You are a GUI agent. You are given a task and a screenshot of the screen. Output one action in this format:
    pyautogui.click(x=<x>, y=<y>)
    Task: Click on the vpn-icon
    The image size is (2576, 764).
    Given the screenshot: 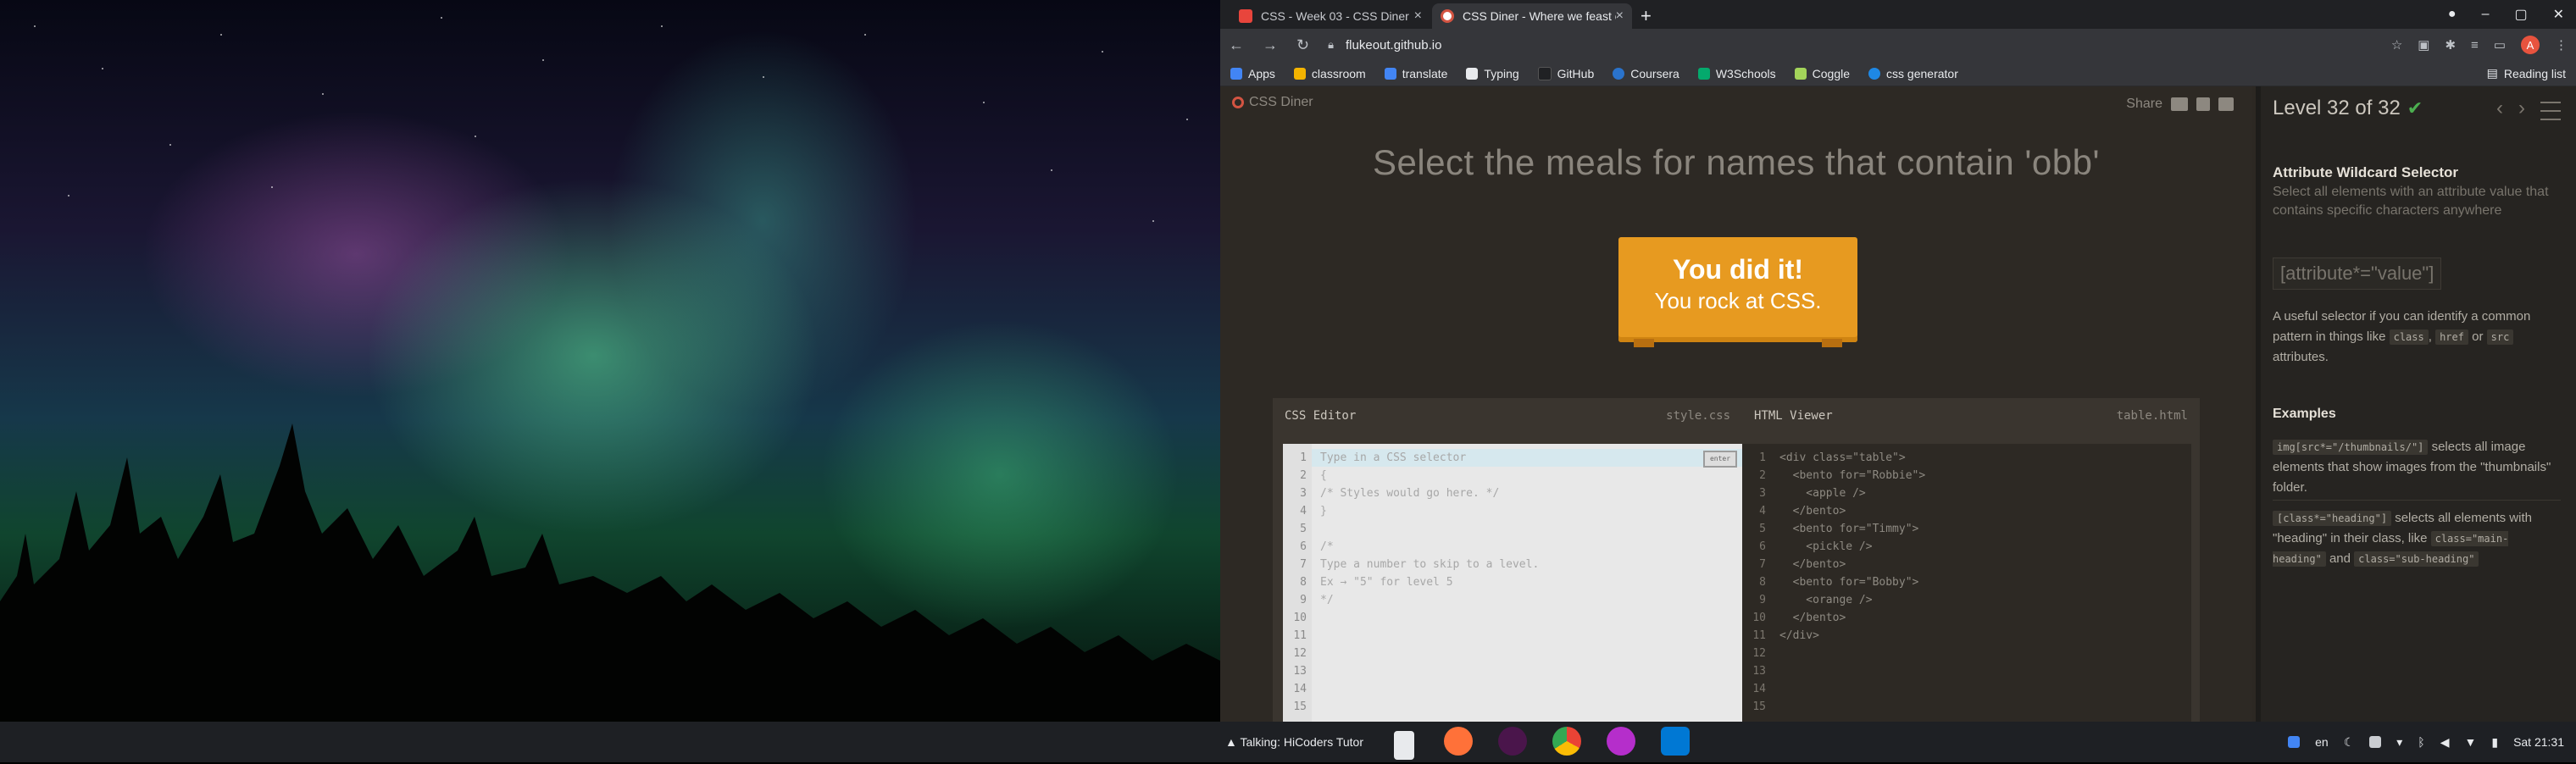 What is the action you would take?
    pyautogui.click(x=2375, y=742)
    